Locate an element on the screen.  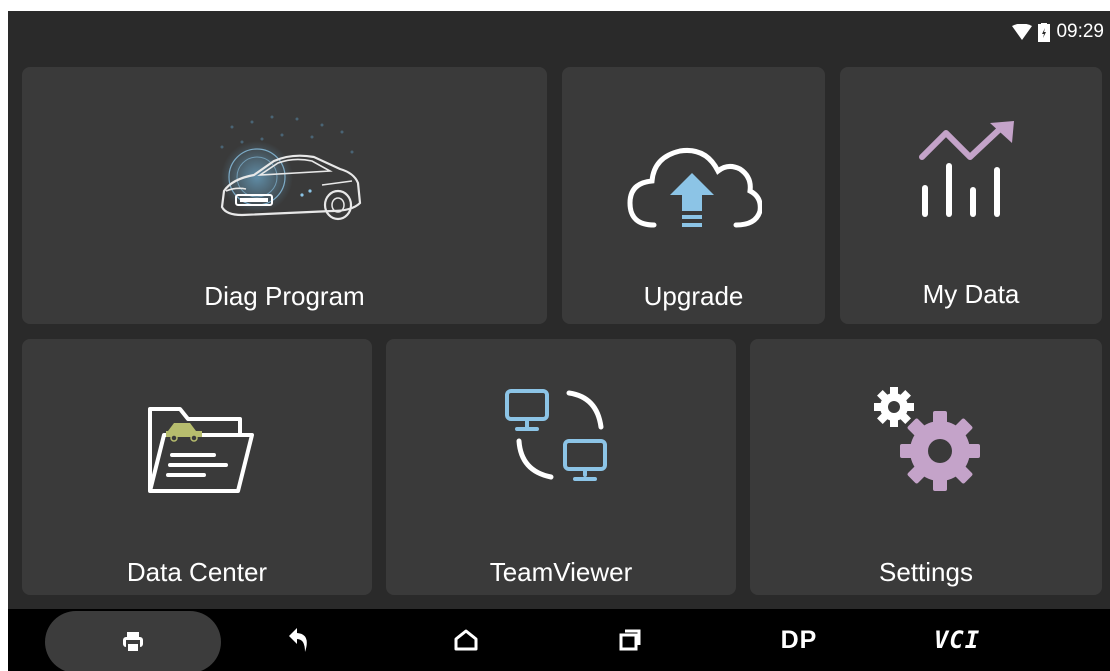
back-button is located at coordinates (300, 640).